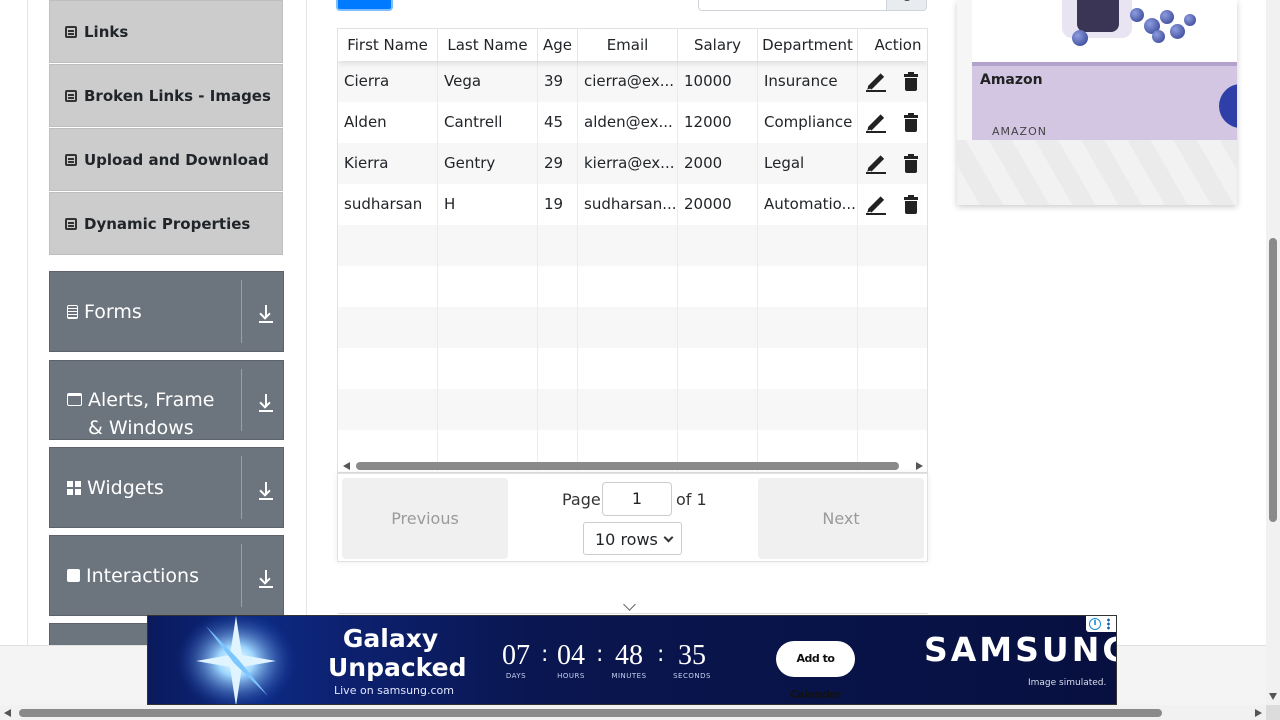  Describe the element at coordinates (113, 312) in the screenshot. I see `group-label: Forms` at that location.